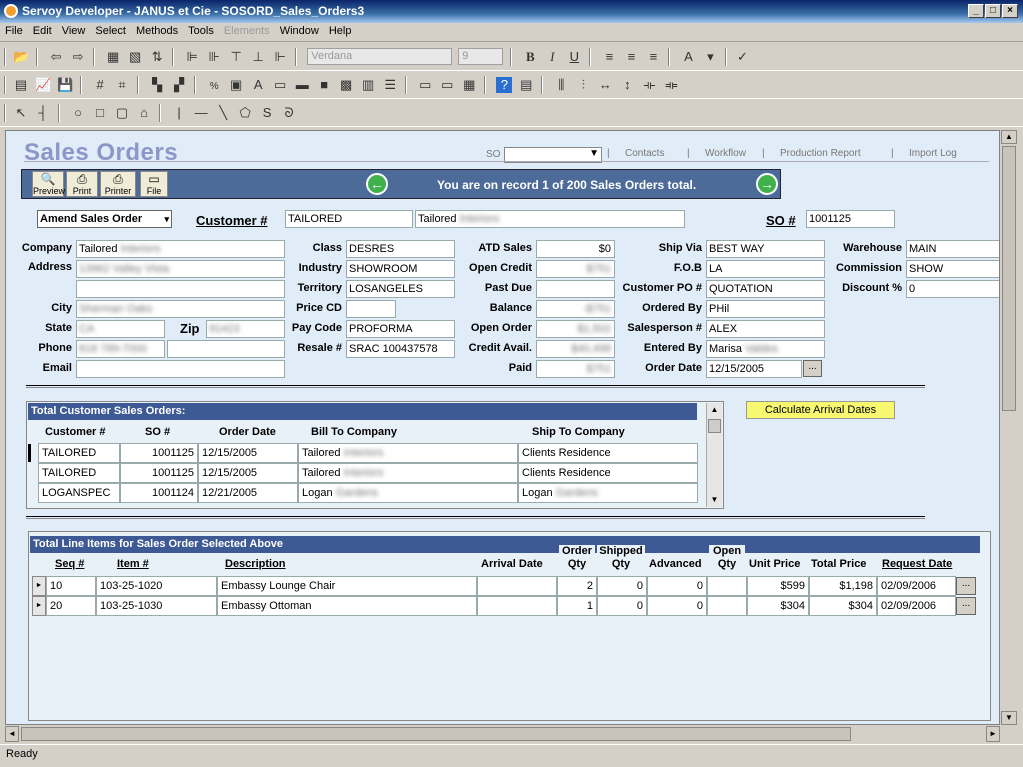 This screenshot has height=767, width=1023. I want to click on split-icon: ▭, so click(447, 85).